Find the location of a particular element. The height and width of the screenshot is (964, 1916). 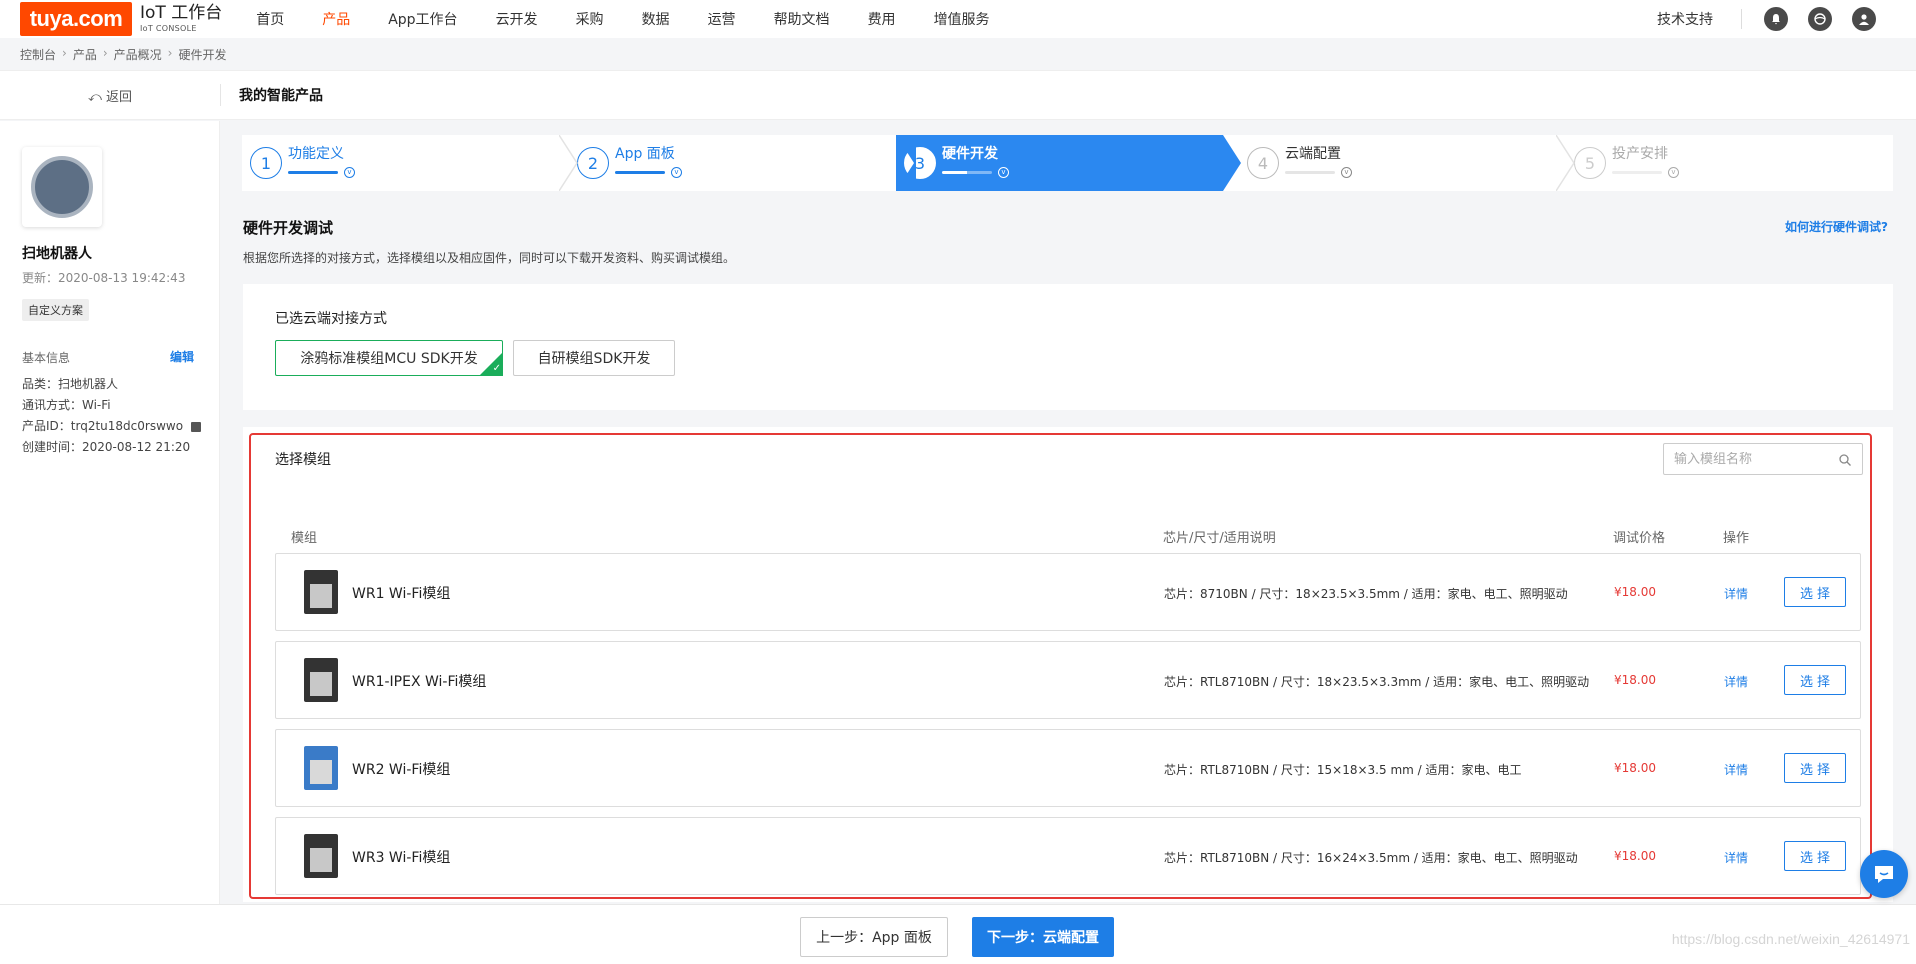

hardware-help-link: 如何进行硬件调试? is located at coordinates (1836, 226).